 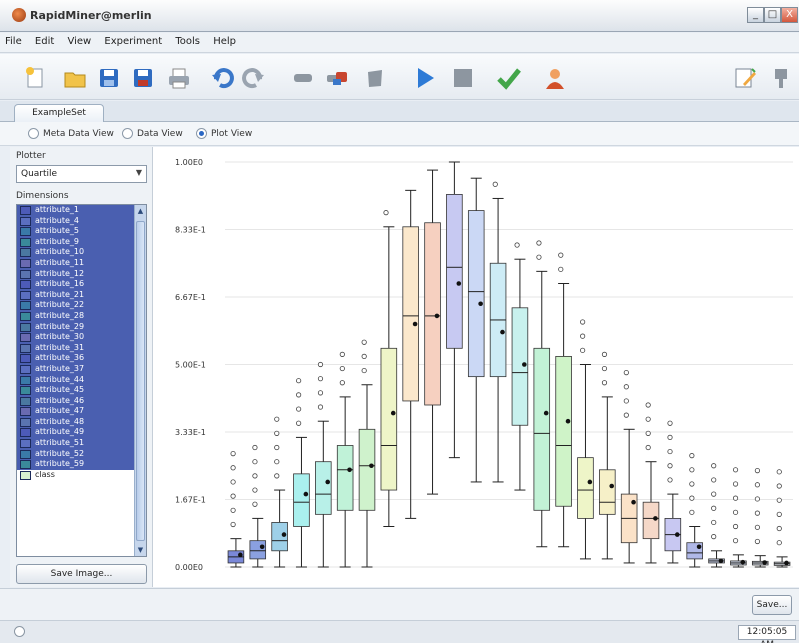 I want to click on dimension-label: attribute_10, so click(x=60, y=252).